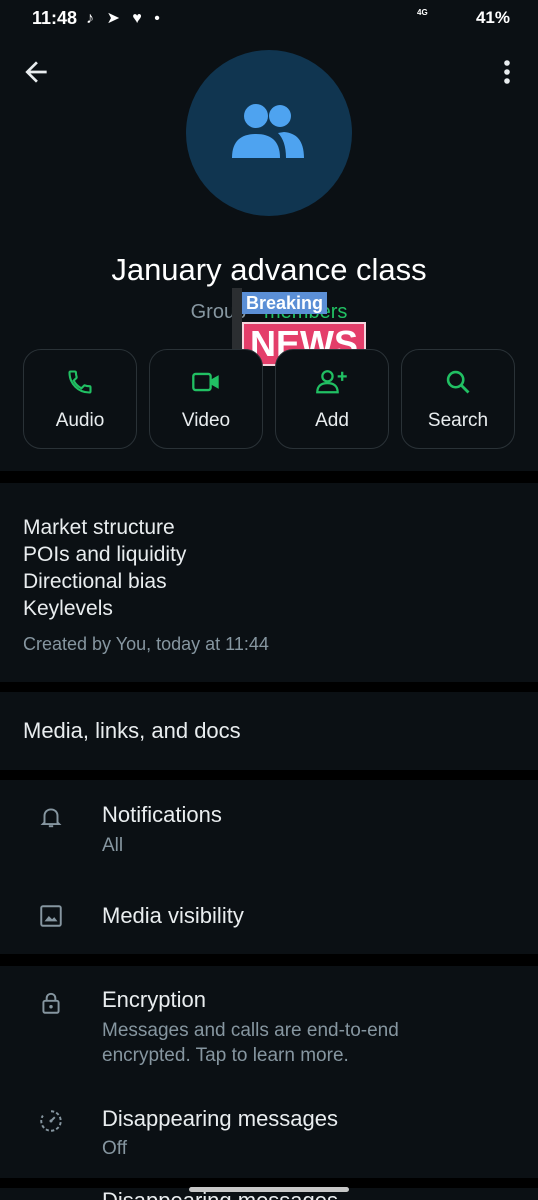 The width and height of the screenshot is (538, 1200). What do you see at coordinates (51, 1003) in the screenshot?
I see `lock-icon` at bounding box center [51, 1003].